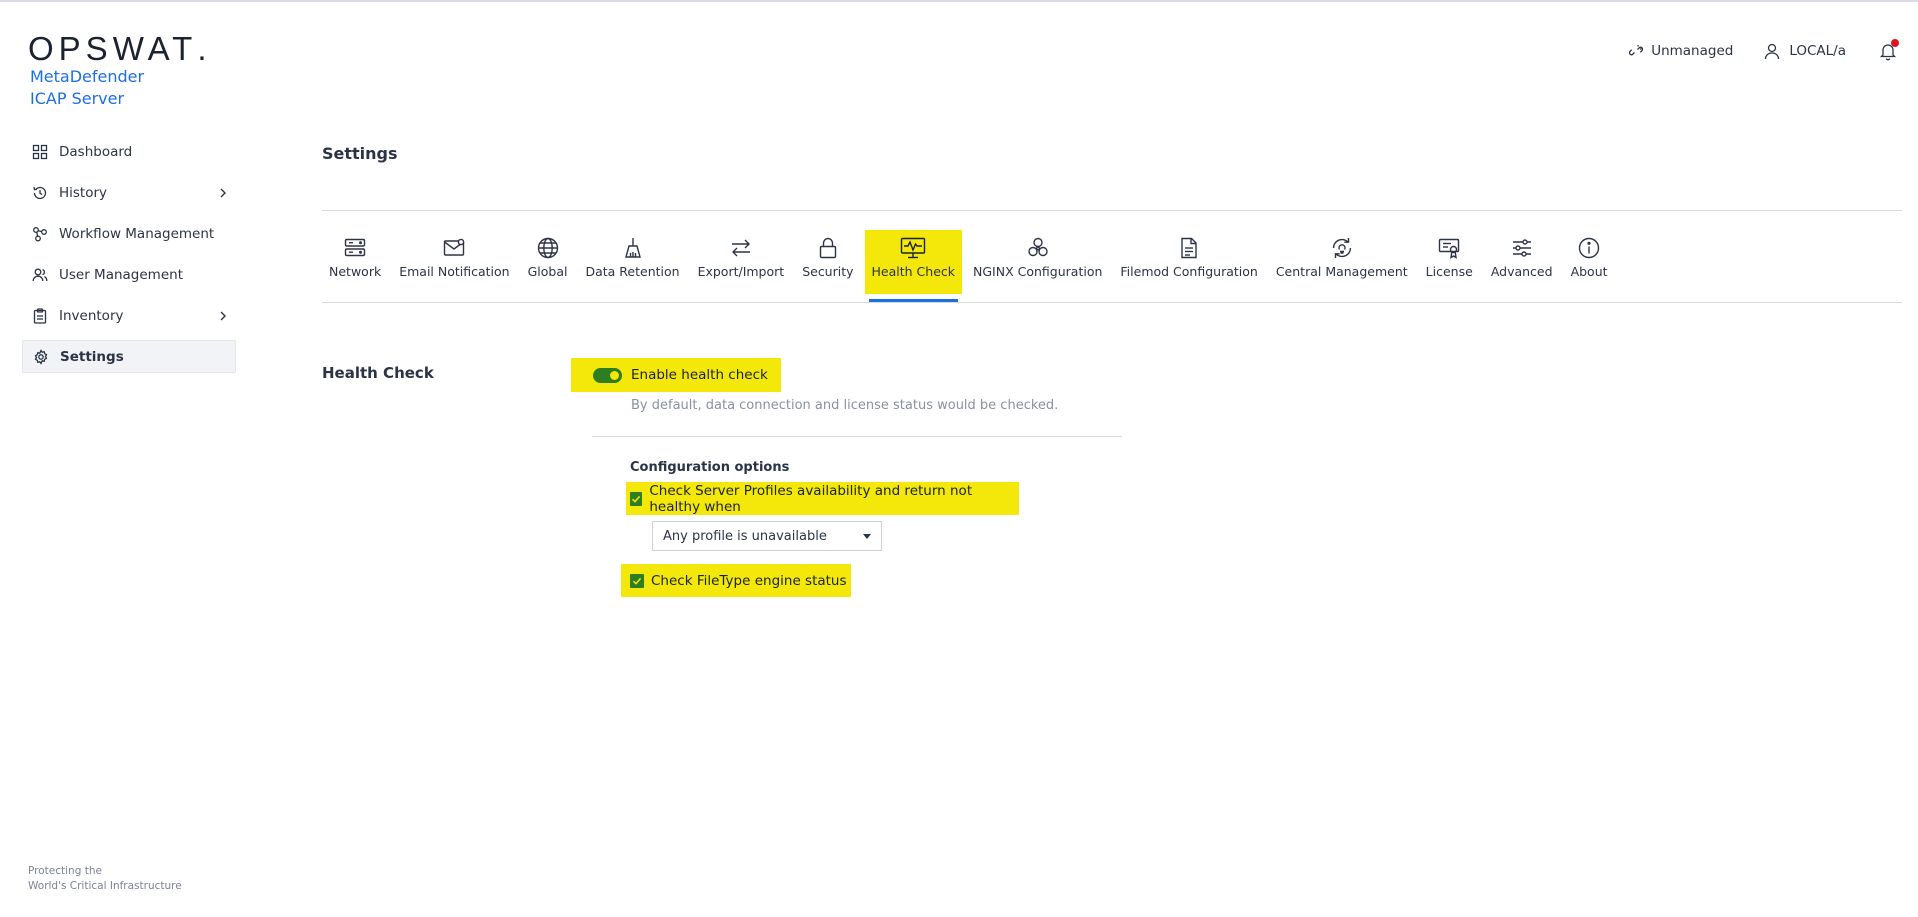 Image resolution: width=1918 pixels, height=917 pixels. Describe the element at coordinates (360, 153) in the screenshot. I see `page-title: Settings` at that location.